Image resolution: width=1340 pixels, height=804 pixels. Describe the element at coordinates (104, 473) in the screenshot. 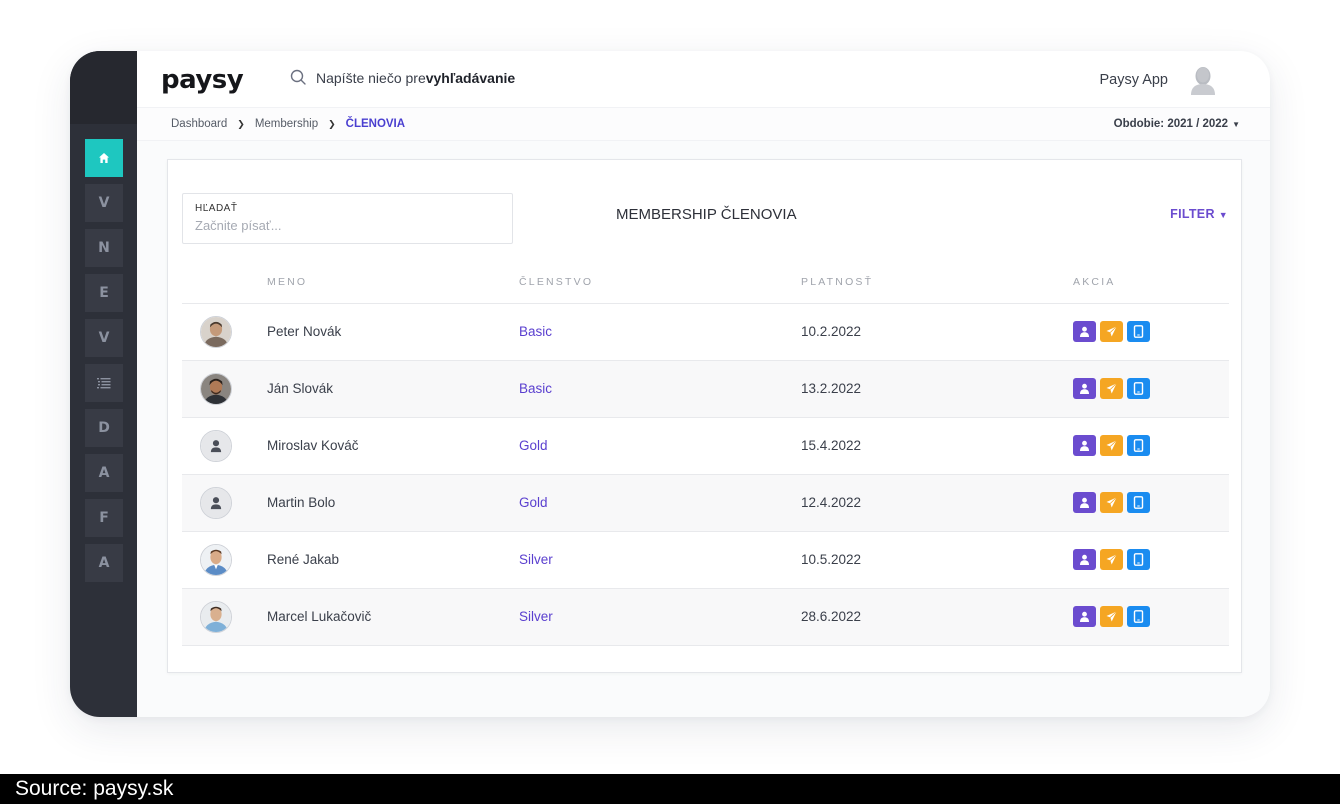

I see `sidebar-item-a: A` at that location.